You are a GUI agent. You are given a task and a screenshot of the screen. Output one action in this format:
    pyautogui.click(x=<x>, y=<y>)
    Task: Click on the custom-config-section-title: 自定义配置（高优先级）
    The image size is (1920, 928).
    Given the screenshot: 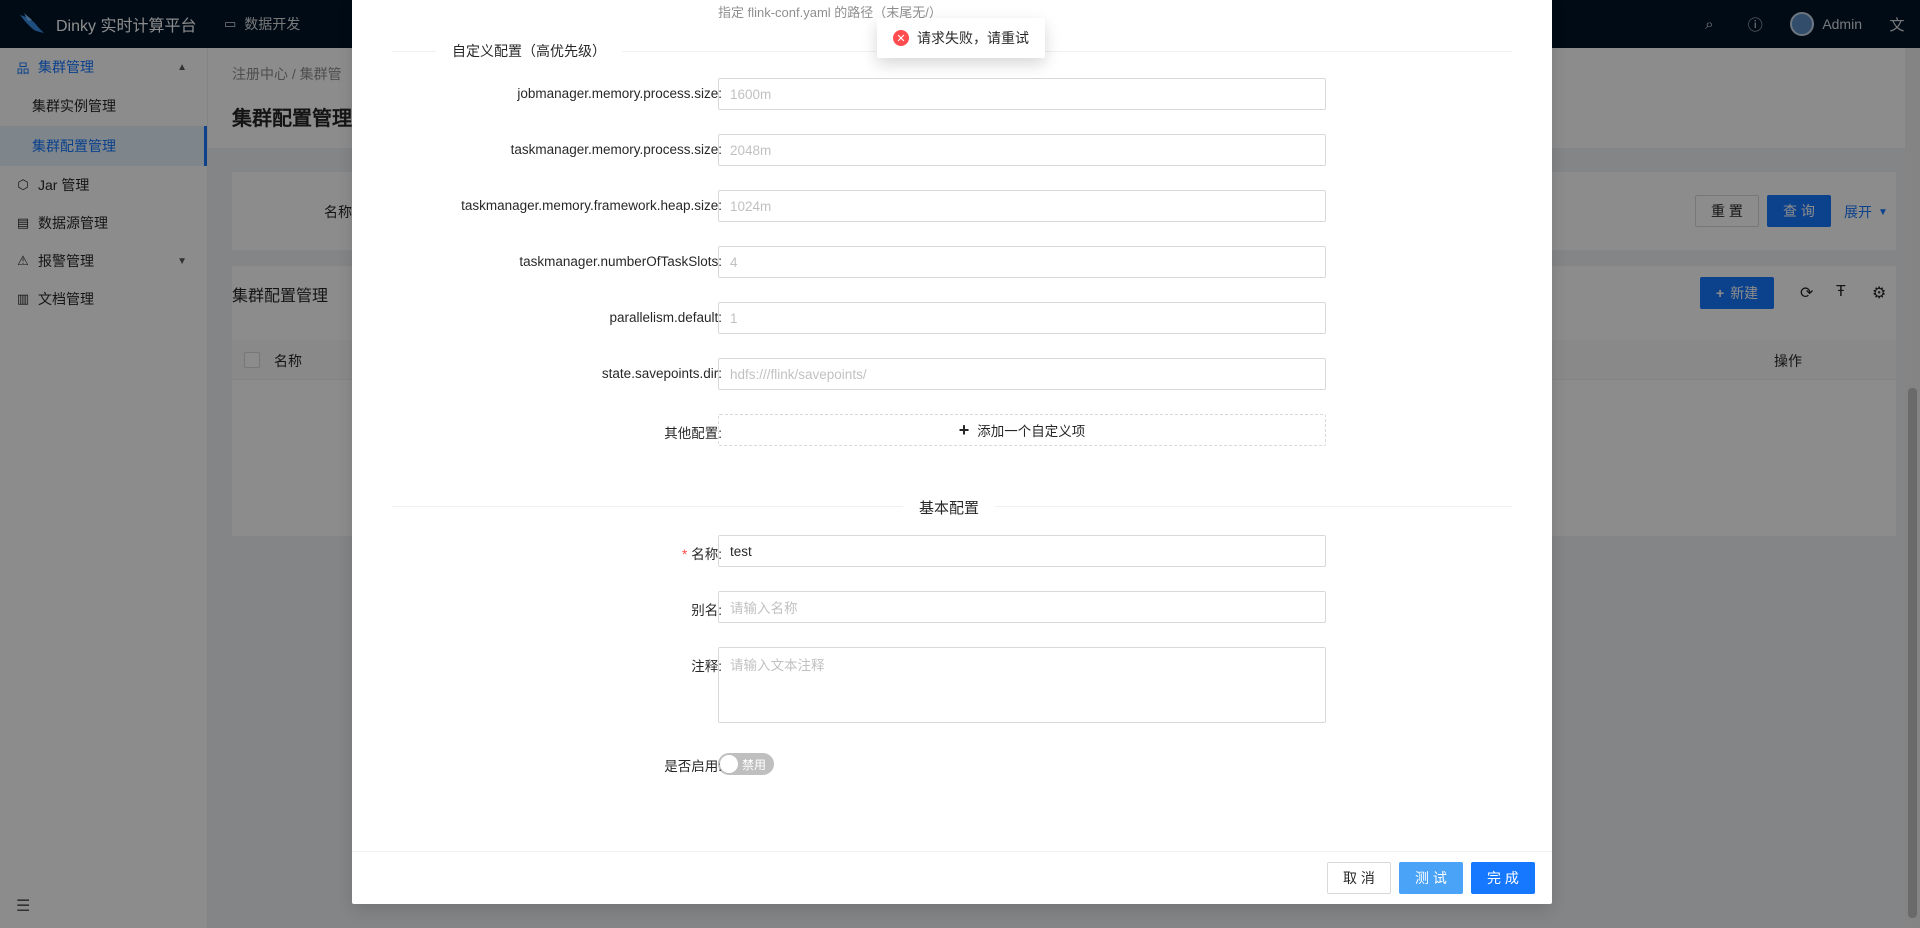 What is the action you would take?
    pyautogui.click(x=529, y=51)
    